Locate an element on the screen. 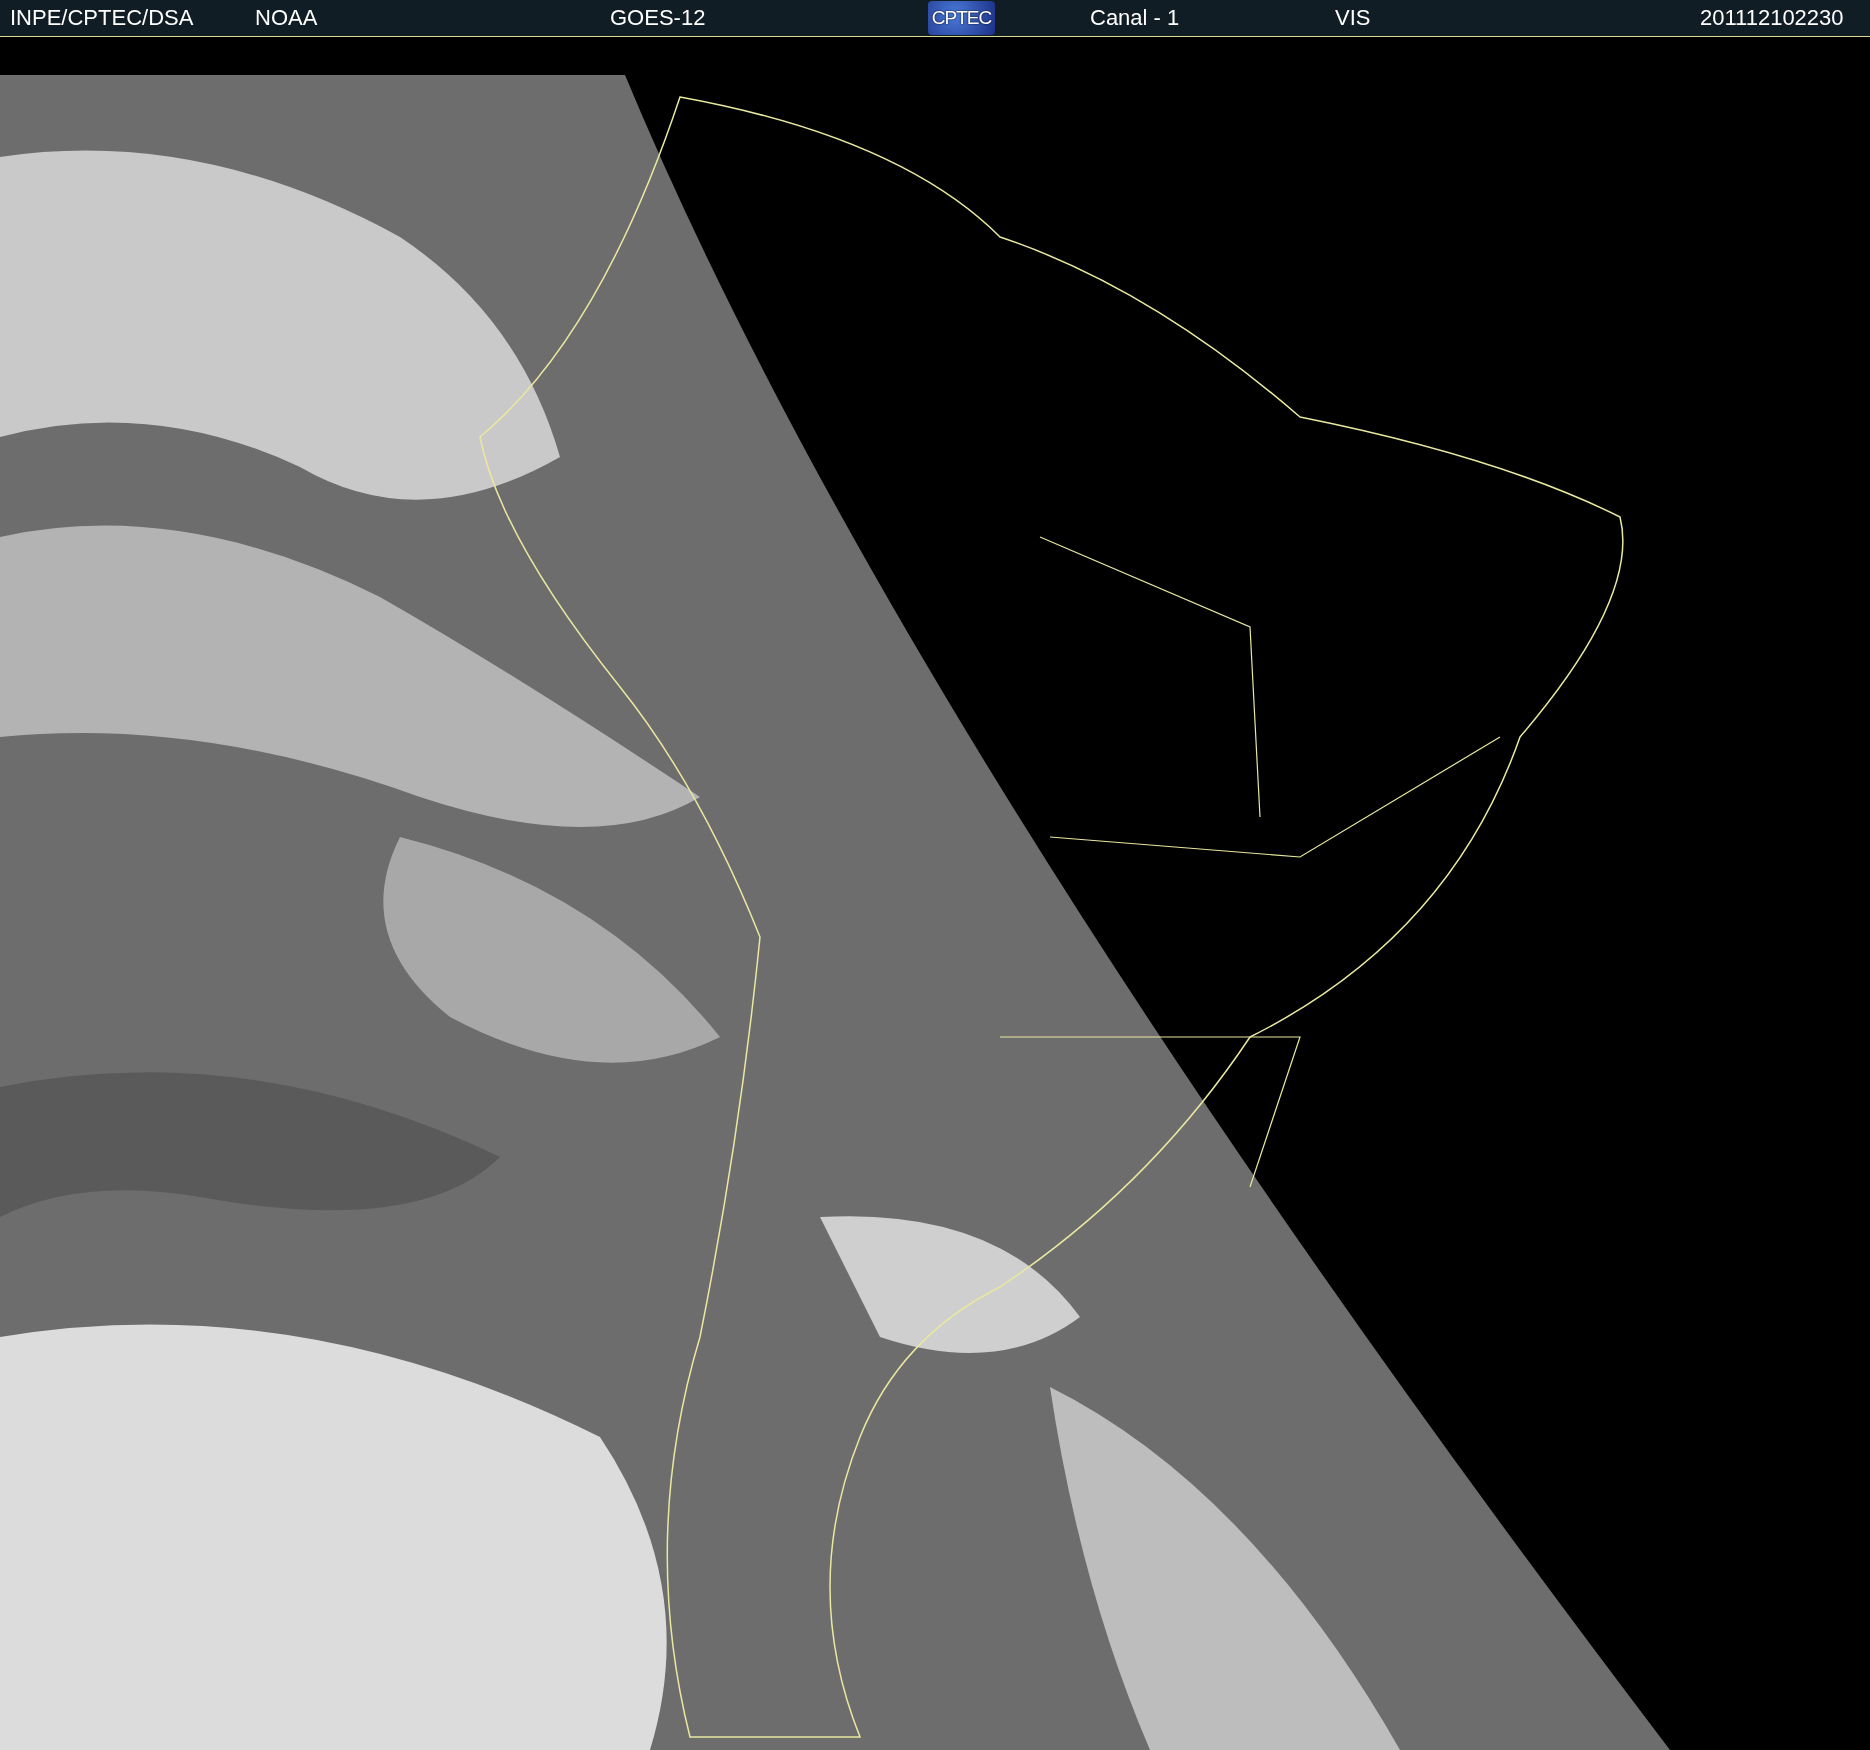 The height and width of the screenshot is (1750, 1870). satellite-label: GOES-12 is located at coordinates (658, 18).